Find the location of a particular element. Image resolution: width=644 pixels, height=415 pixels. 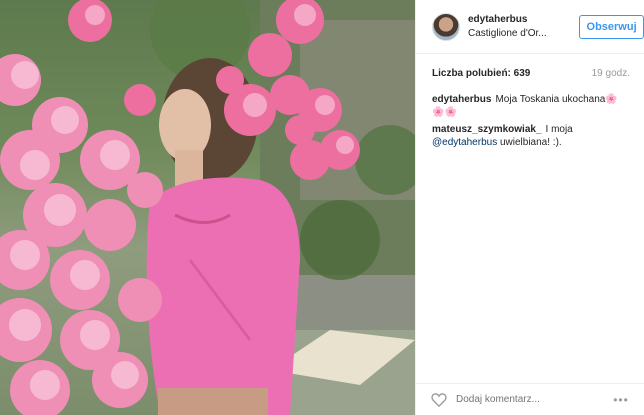

likes-count: Liczba polubień: 639 is located at coordinates (481, 73).